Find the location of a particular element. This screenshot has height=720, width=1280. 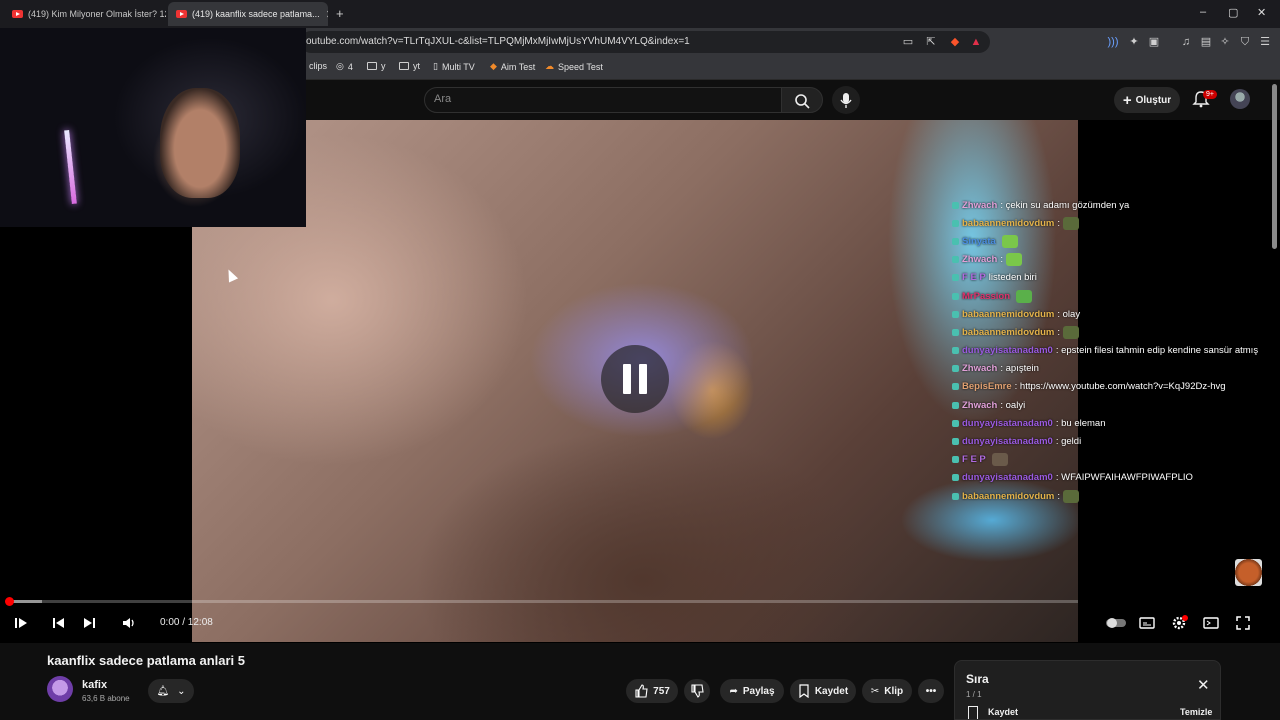

progress-bar is located at coordinates (543, 601).